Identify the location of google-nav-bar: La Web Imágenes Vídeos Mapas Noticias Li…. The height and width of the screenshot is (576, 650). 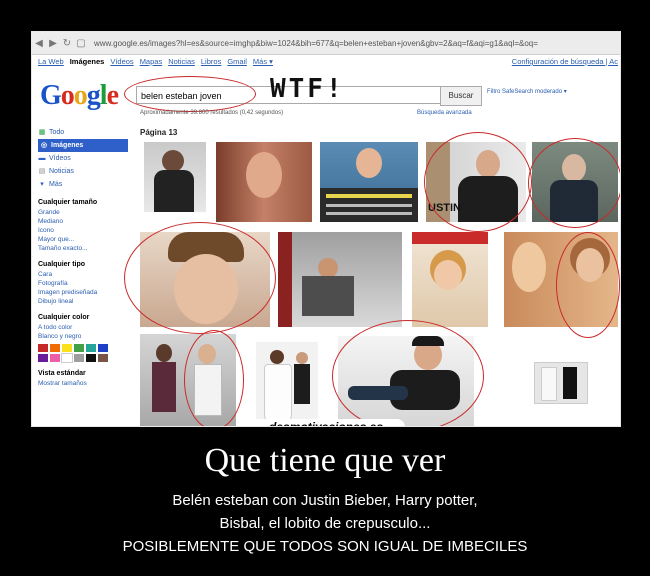
(328, 63).